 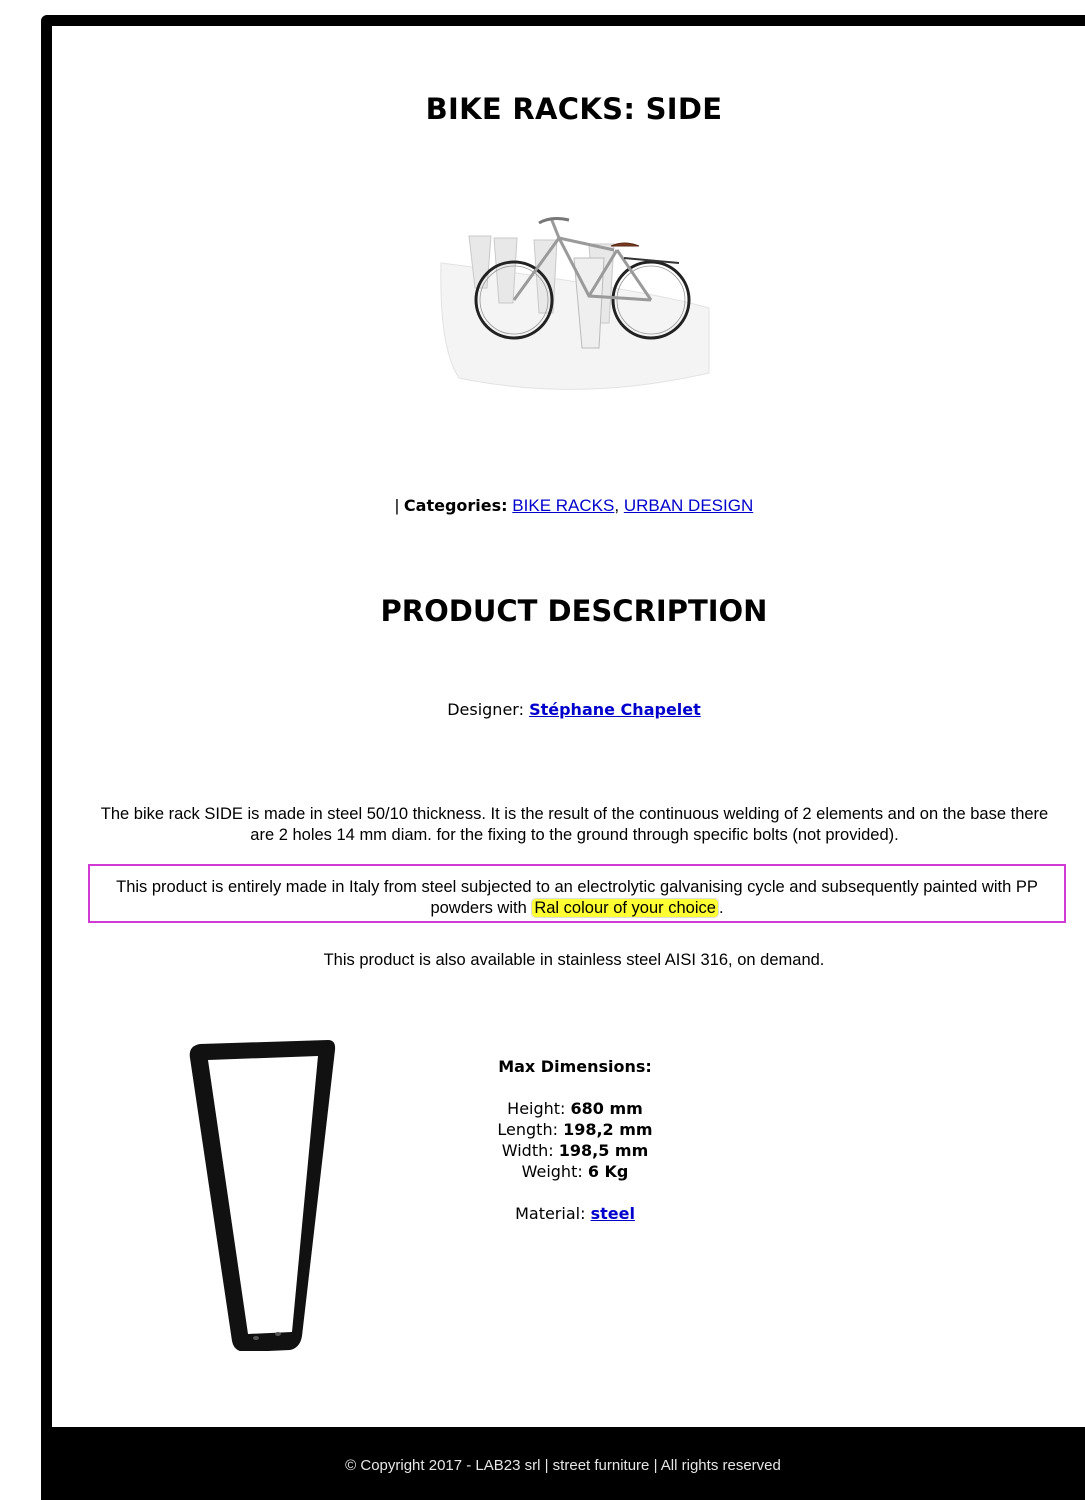 I want to click on weight-value: 6 Kg, so click(x=608, y=1171).